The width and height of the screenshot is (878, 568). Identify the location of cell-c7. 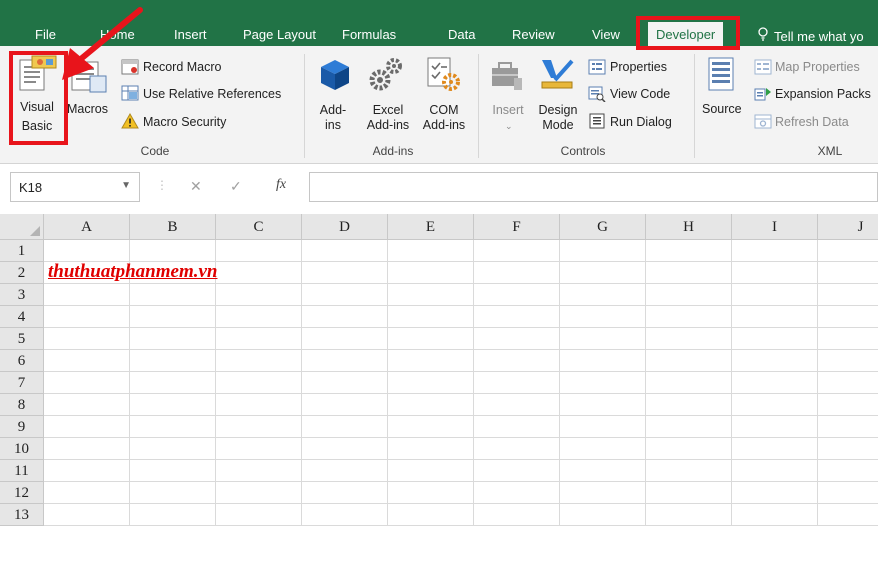
(259, 383).